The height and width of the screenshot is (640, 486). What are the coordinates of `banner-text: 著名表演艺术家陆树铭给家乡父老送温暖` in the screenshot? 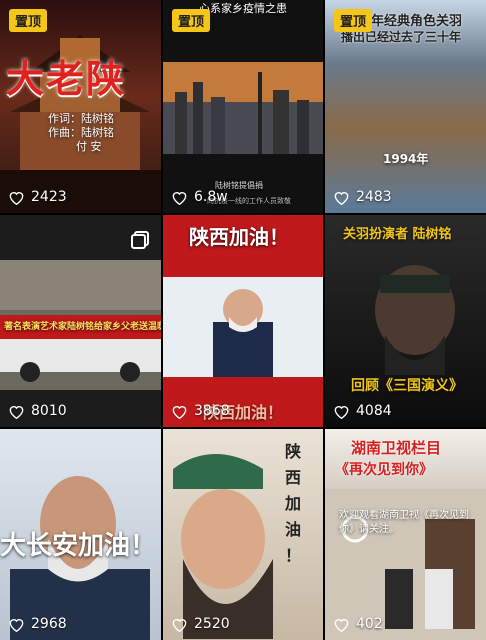 It's located at (82, 327).